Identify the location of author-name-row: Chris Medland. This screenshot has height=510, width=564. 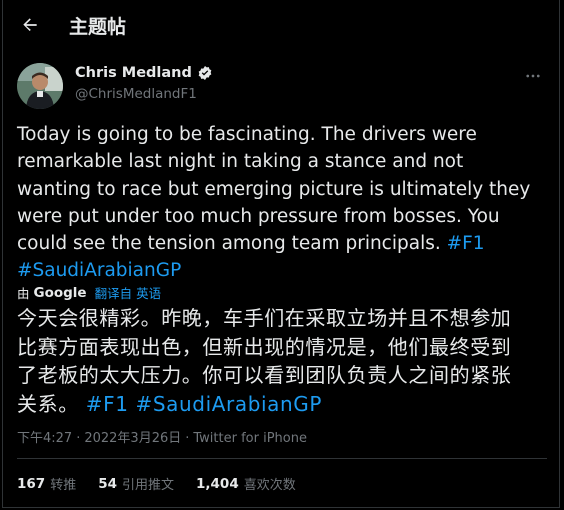
(144, 73).